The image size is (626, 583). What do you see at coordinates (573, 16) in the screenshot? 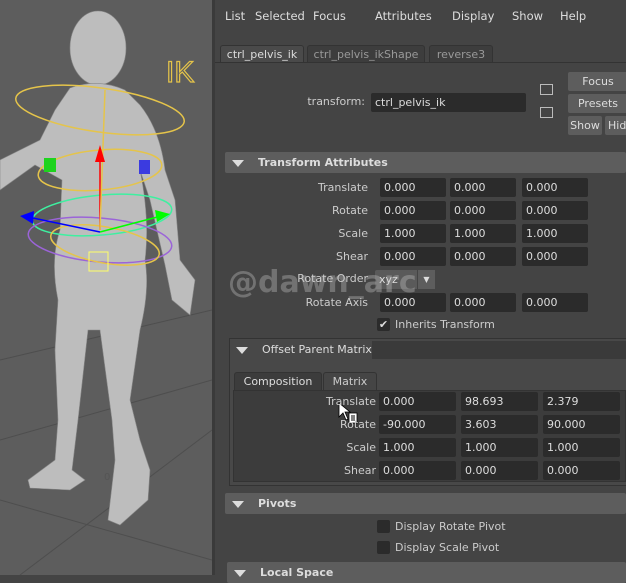
I see `menu-help: Help` at bounding box center [573, 16].